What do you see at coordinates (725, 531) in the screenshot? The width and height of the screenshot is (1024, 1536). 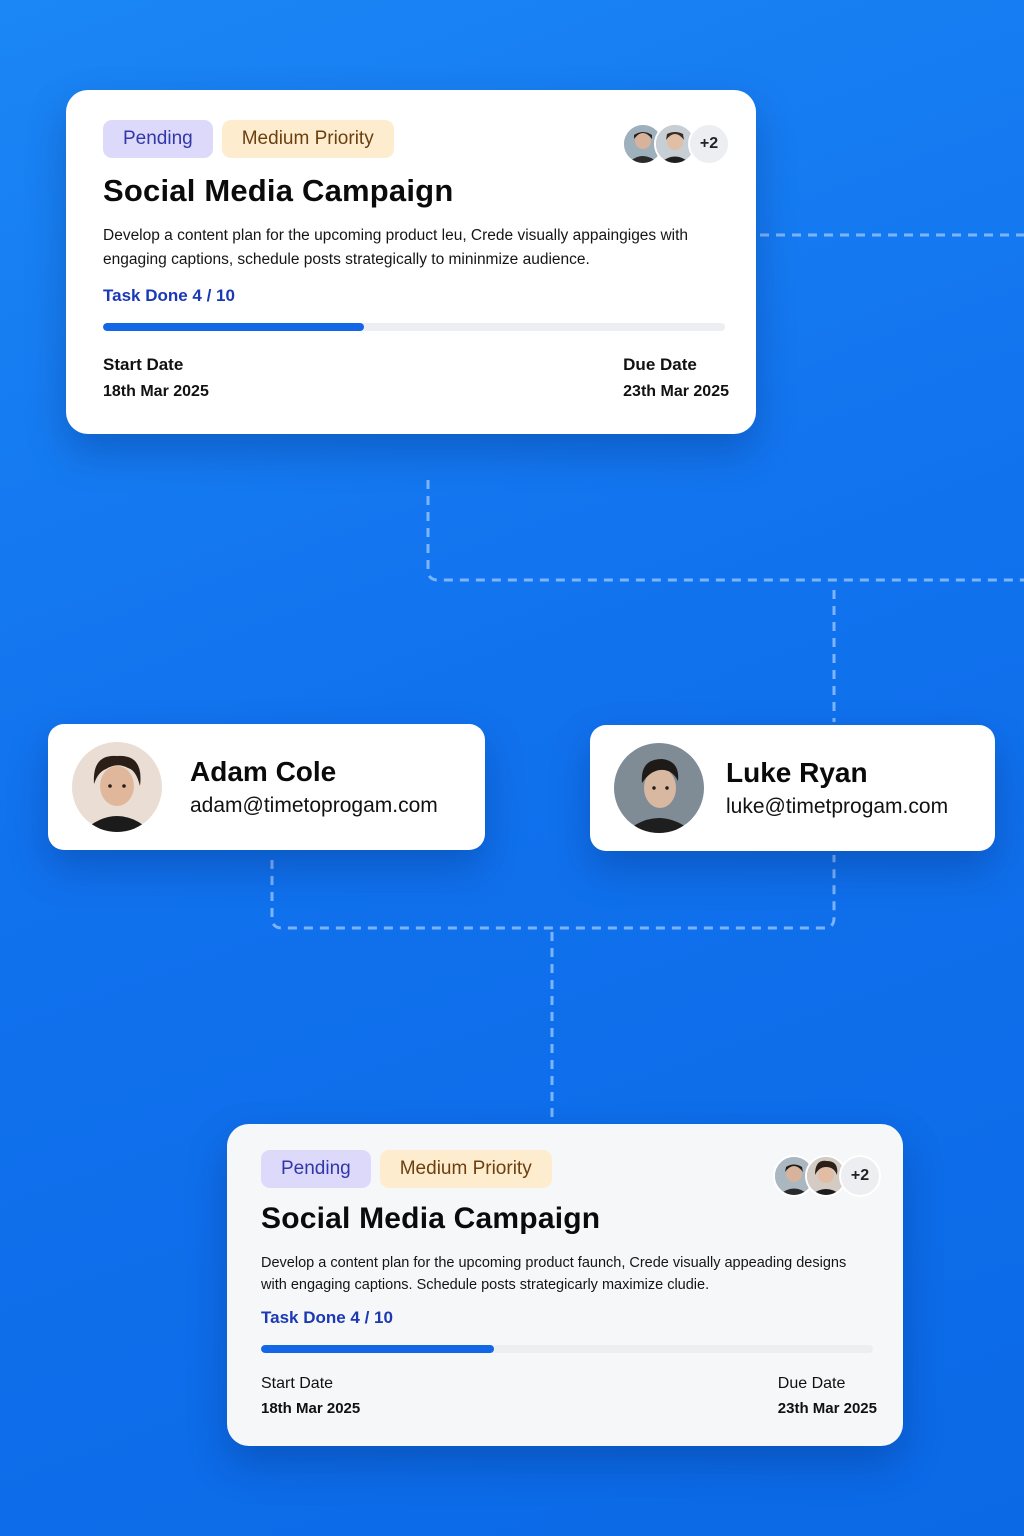 I see `connector-top-down` at bounding box center [725, 531].